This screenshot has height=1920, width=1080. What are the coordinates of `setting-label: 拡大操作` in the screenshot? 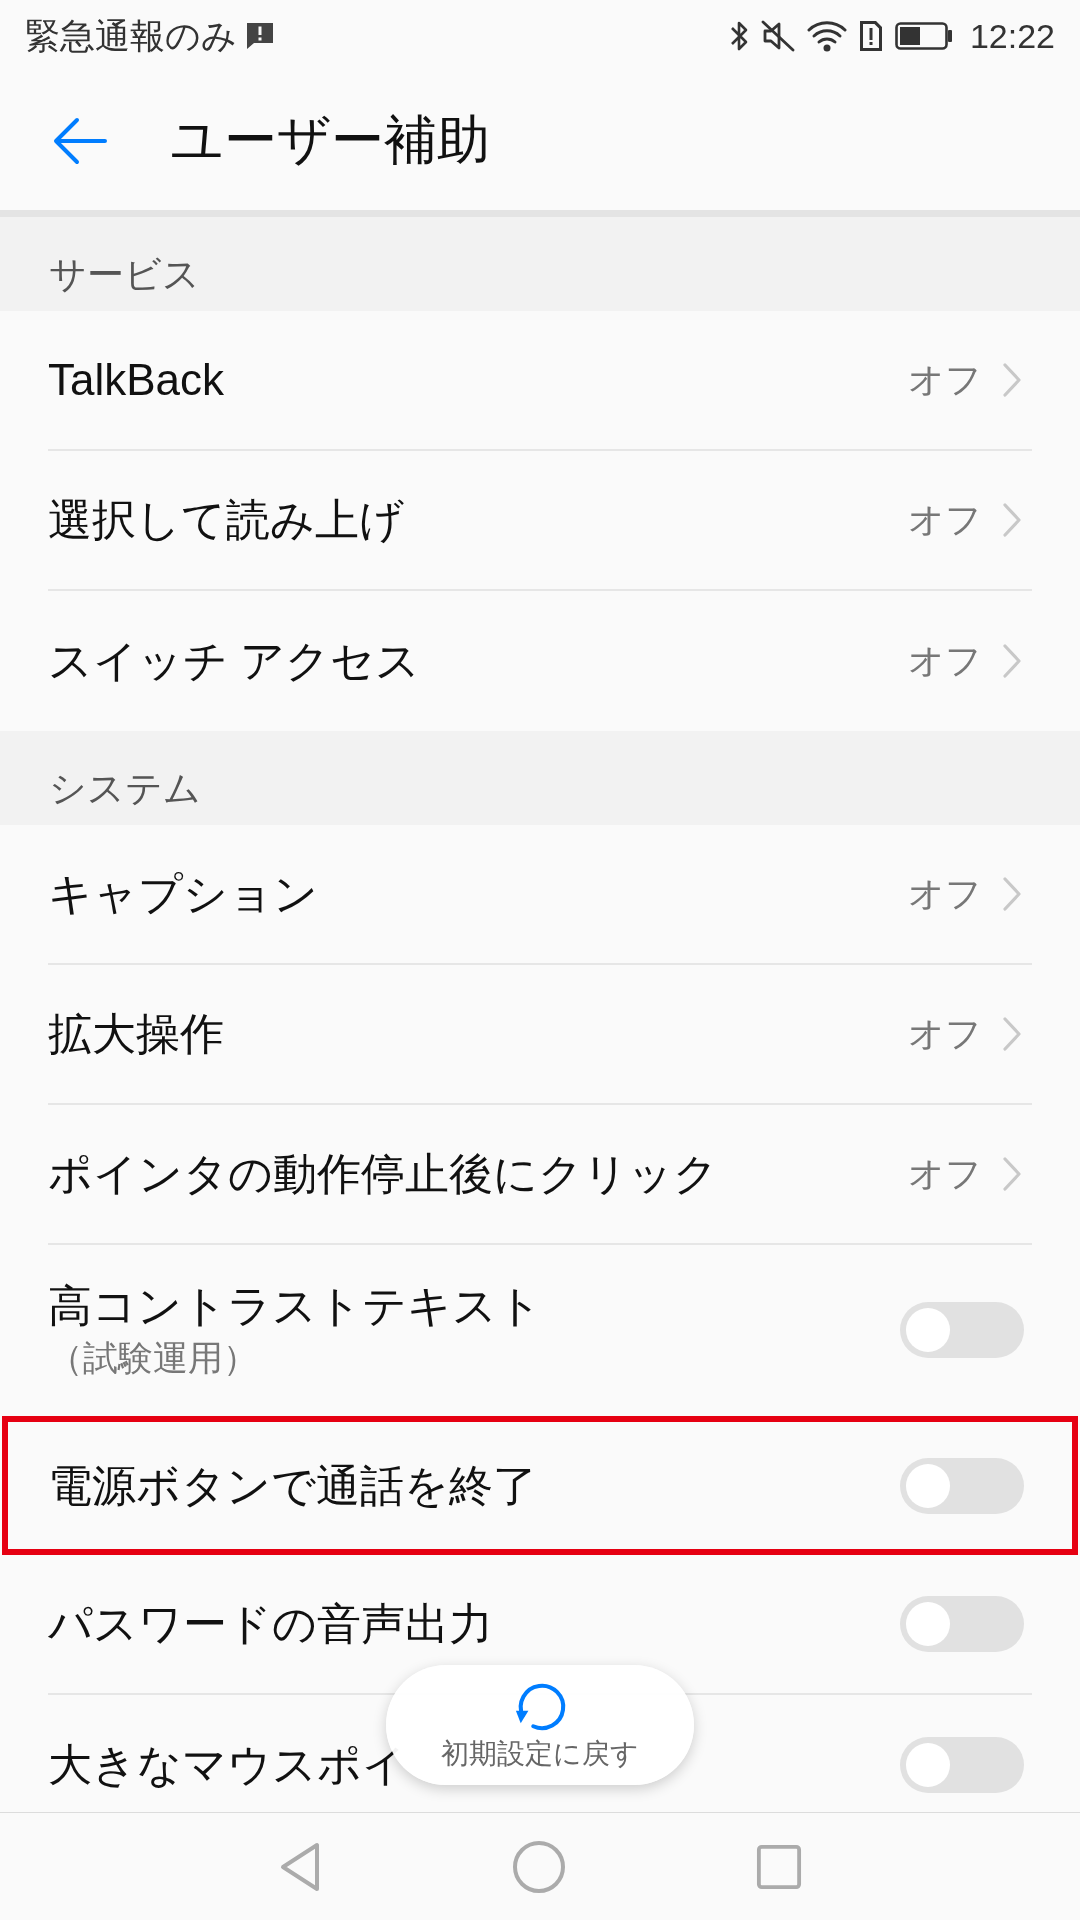 It's located at (136, 1034).